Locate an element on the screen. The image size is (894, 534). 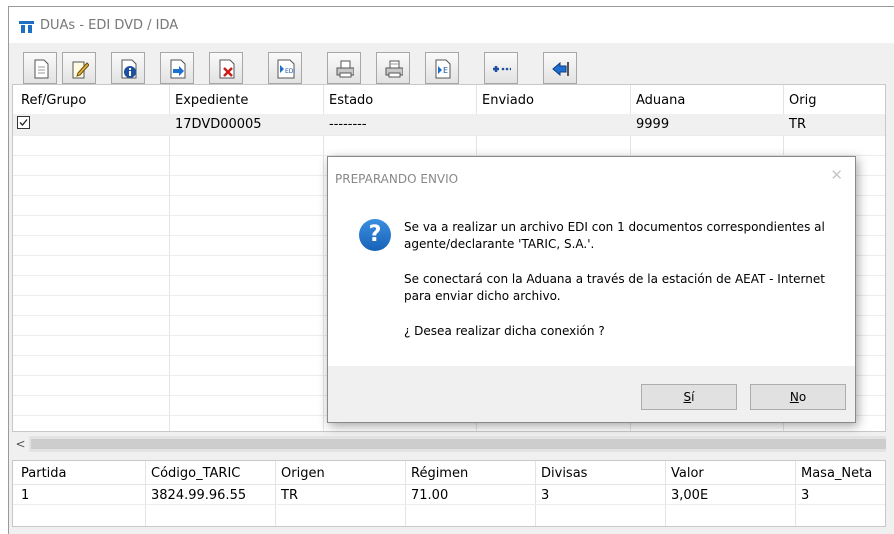
dialog-message-line4: para enviar dicho archivo. is located at coordinates (482, 296).